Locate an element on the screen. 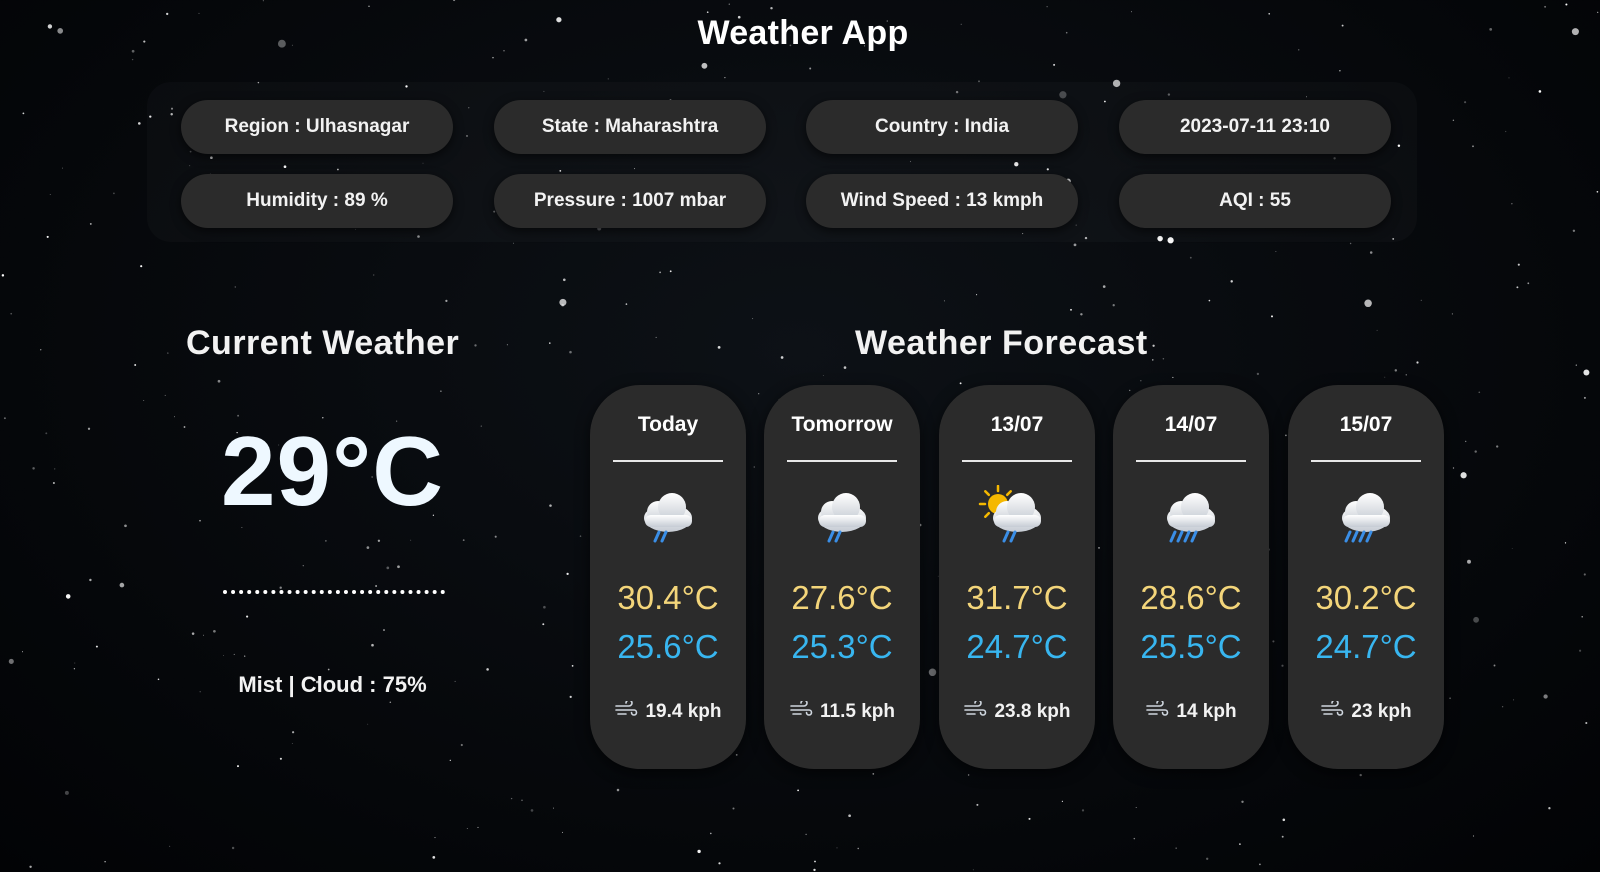 The image size is (1600, 872). forecast-day-label: Tomorrow is located at coordinates (842, 424).